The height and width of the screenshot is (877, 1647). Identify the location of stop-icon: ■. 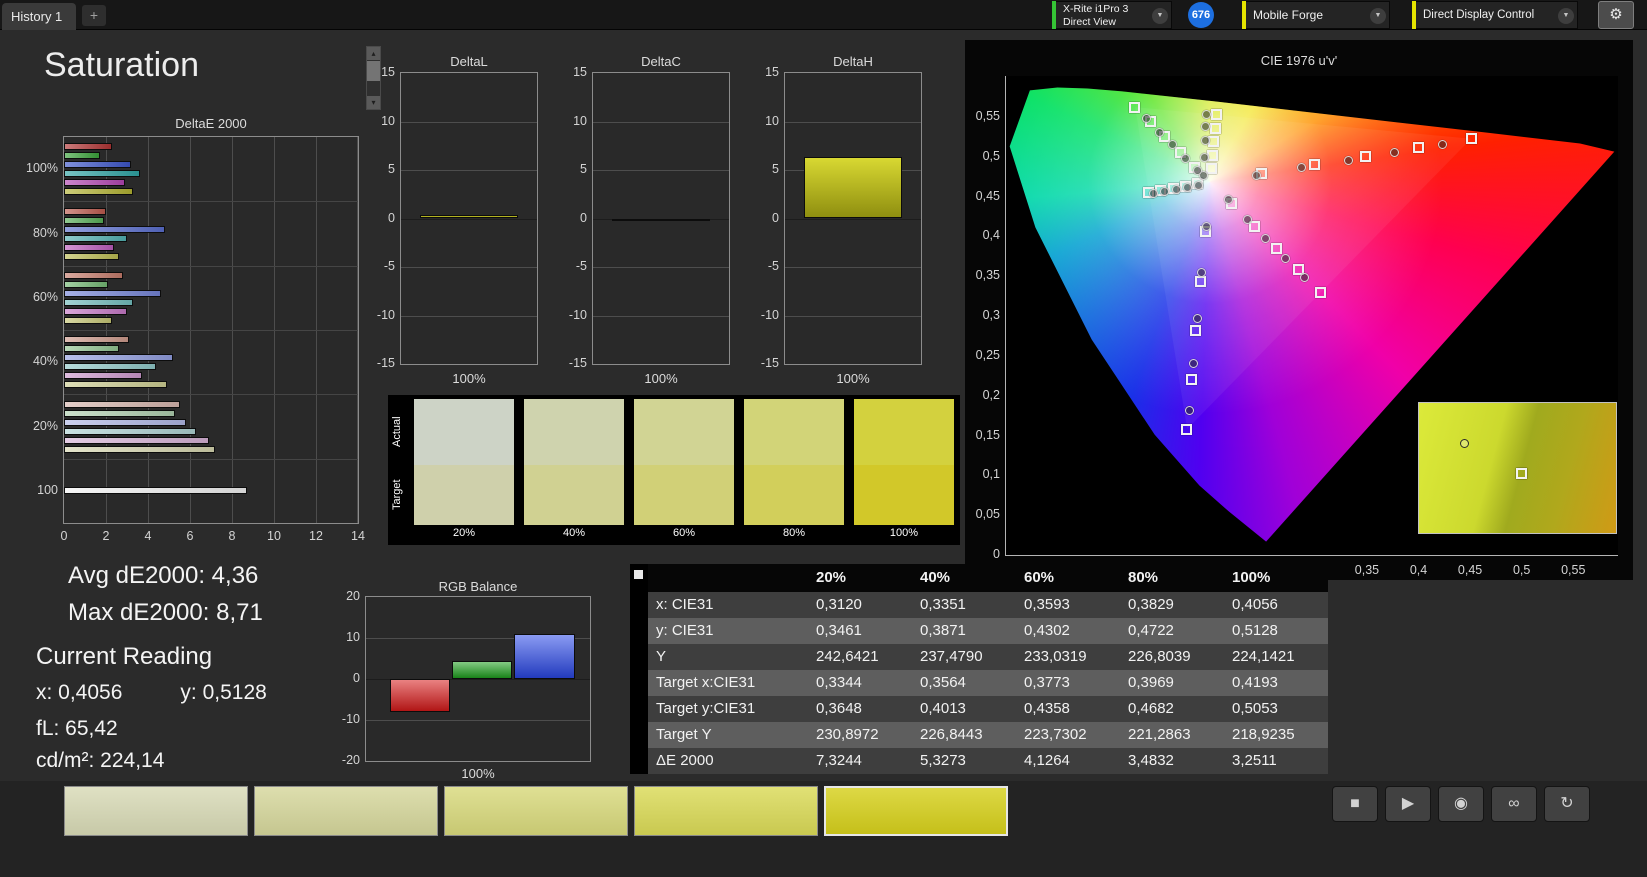
(1355, 804).